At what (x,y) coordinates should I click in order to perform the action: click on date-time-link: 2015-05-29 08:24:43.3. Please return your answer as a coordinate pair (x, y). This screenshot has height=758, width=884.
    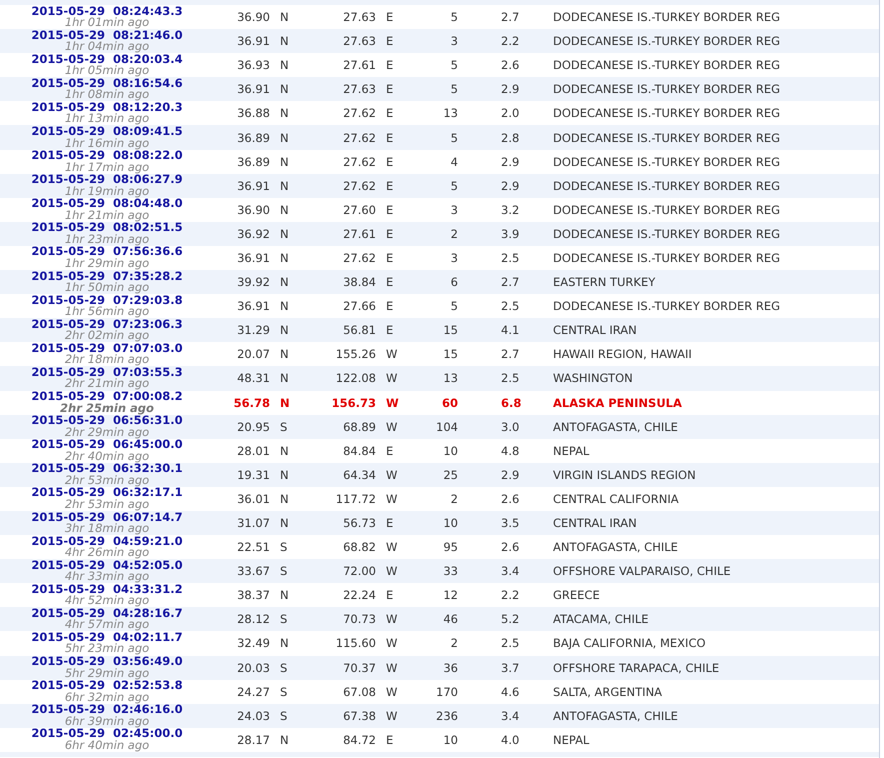
    Looking at the image, I should click on (107, 12).